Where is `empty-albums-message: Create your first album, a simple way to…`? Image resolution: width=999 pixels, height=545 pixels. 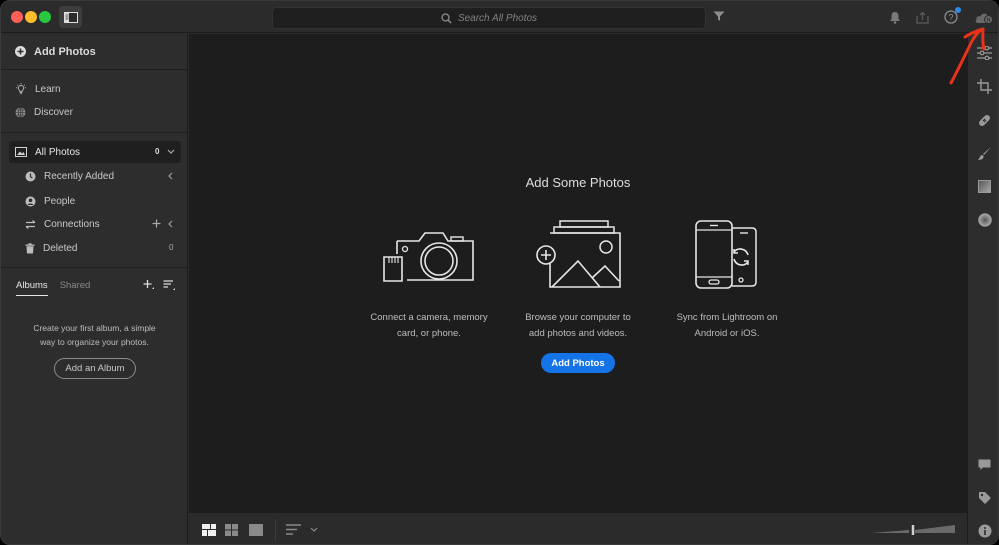 empty-albums-message: Create your first album, a simple way to… is located at coordinates (94, 335).